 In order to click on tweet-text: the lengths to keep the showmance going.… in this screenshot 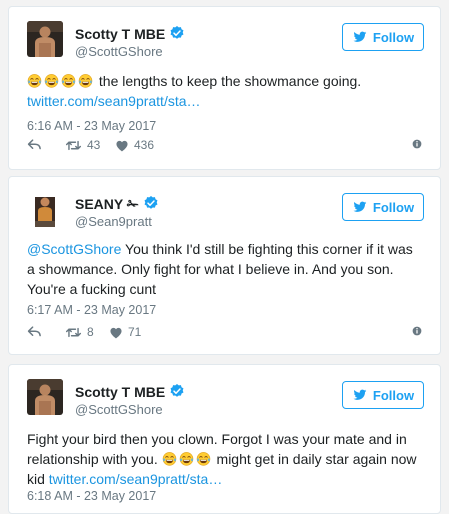, I will do `click(224, 91)`.